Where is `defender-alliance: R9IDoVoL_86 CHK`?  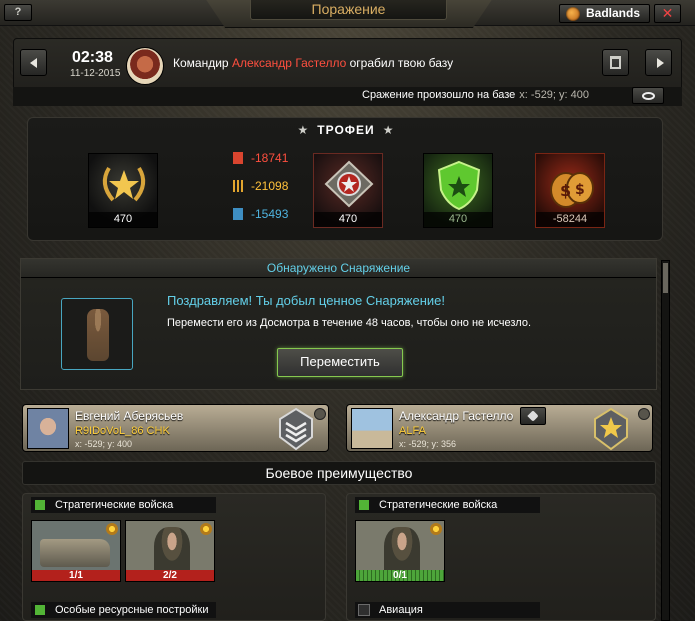
defender-alliance: R9IDoVoL_86 CHK is located at coordinates (122, 431).